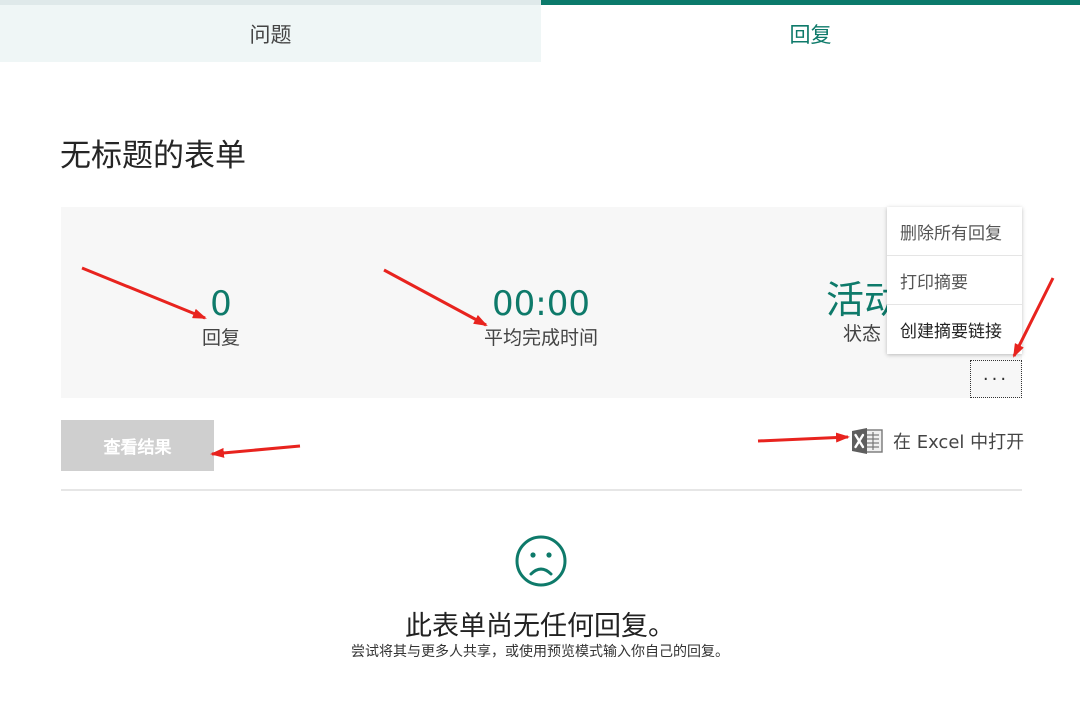 The image size is (1080, 716). I want to click on divider, so click(541, 490).